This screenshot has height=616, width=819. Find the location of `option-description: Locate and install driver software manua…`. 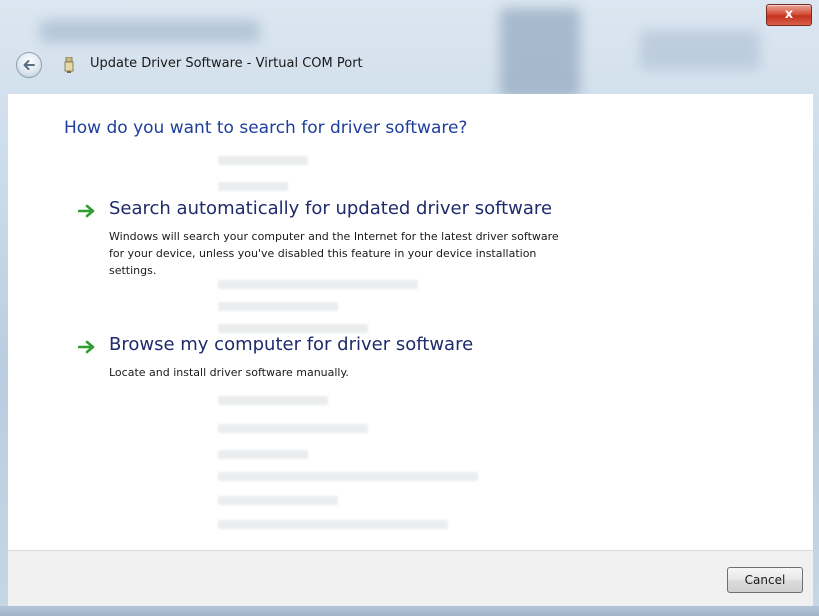

option-description: Locate and install driver software manua… is located at coordinates (409, 372).